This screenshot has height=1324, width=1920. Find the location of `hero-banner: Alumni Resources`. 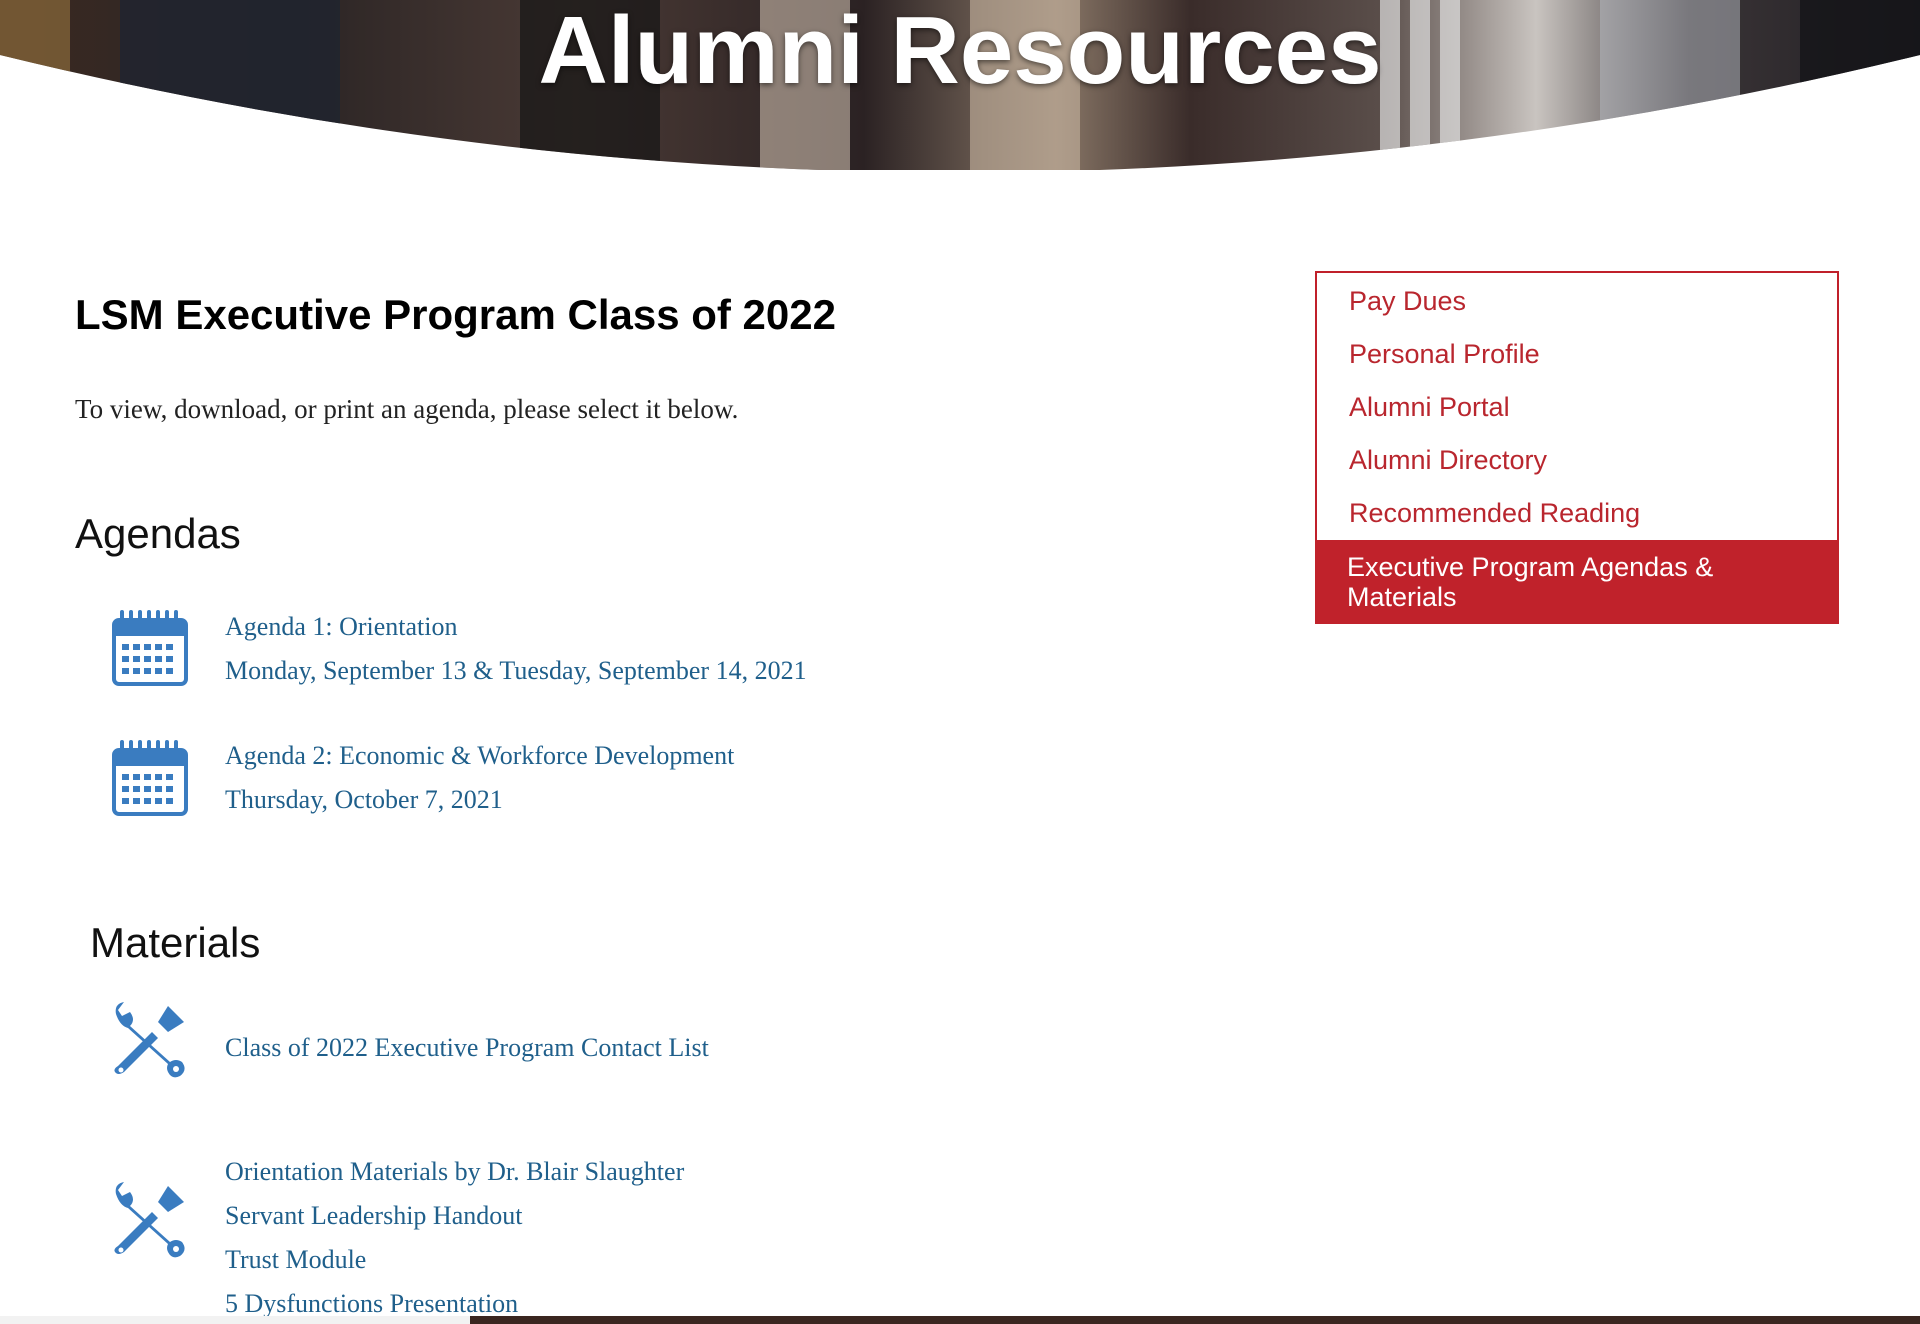

hero-banner: Alumni Resources is located at coordinates (960, 85).